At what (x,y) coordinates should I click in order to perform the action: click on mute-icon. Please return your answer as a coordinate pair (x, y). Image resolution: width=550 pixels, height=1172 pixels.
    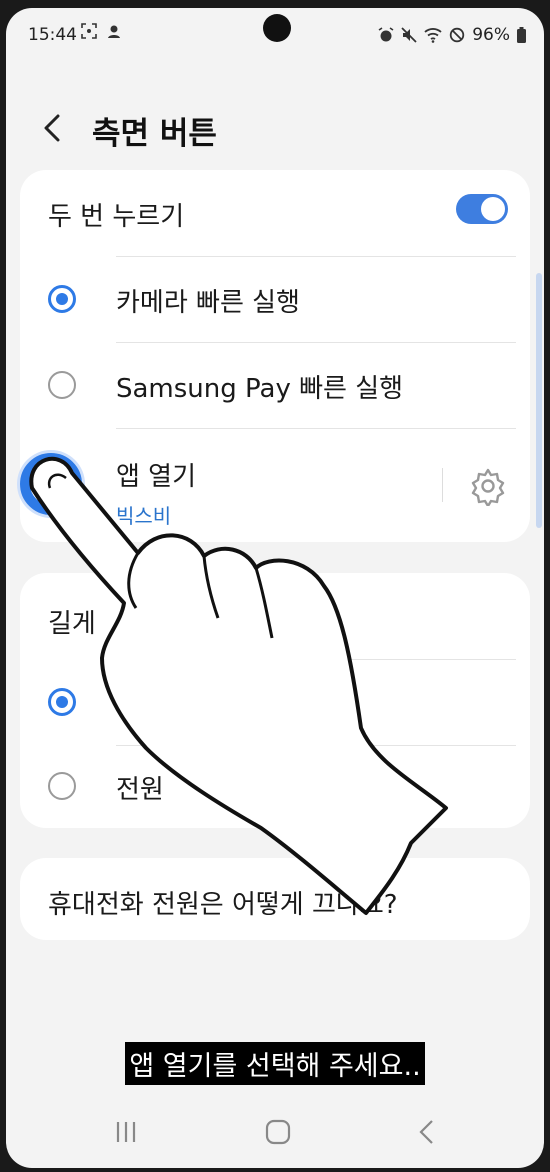
    Looking at the image, I should click on (409, 35).